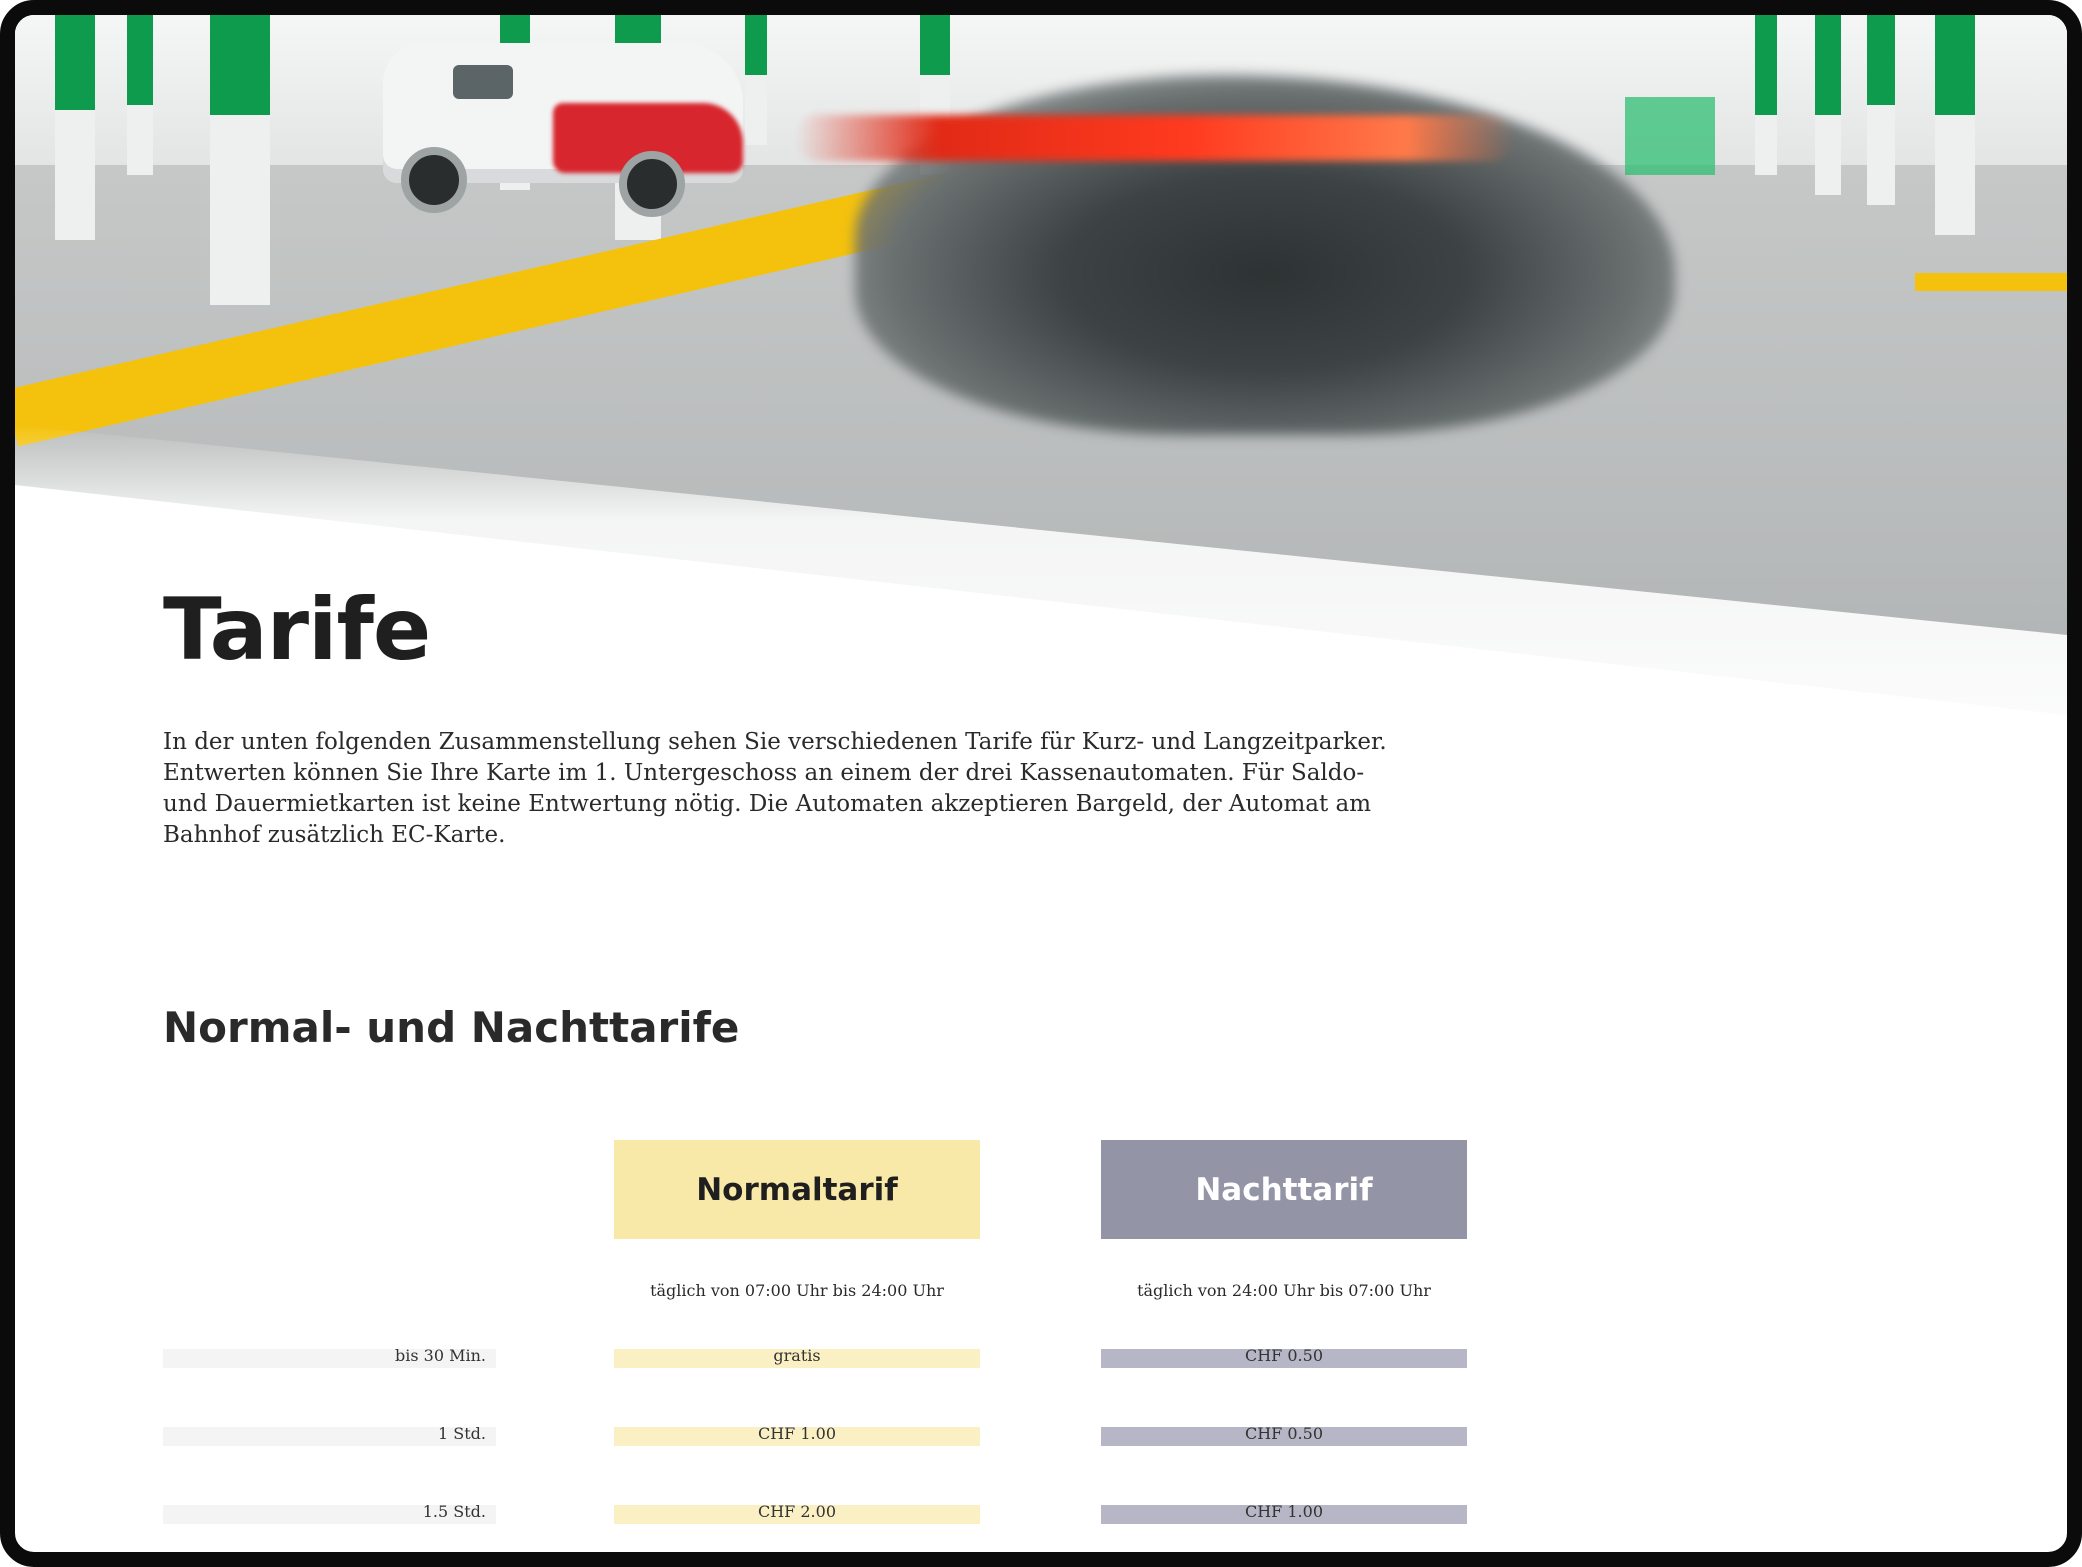  What do you see at coordinates (797, 1355) in the screenshot?
I see `row-normal-price: gratis` at bounding box center [797, 1355].